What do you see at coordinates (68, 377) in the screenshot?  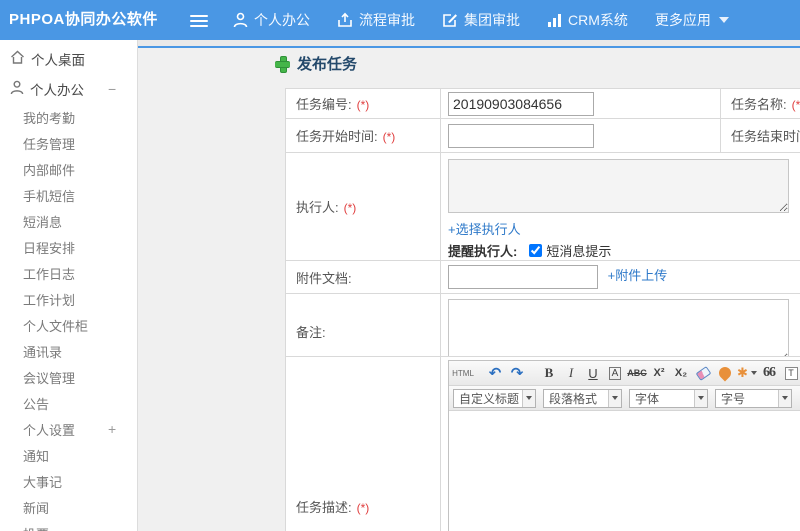 I see `sidebar-item-meeting-management: 会议管理` at bounding box center [68, 377].